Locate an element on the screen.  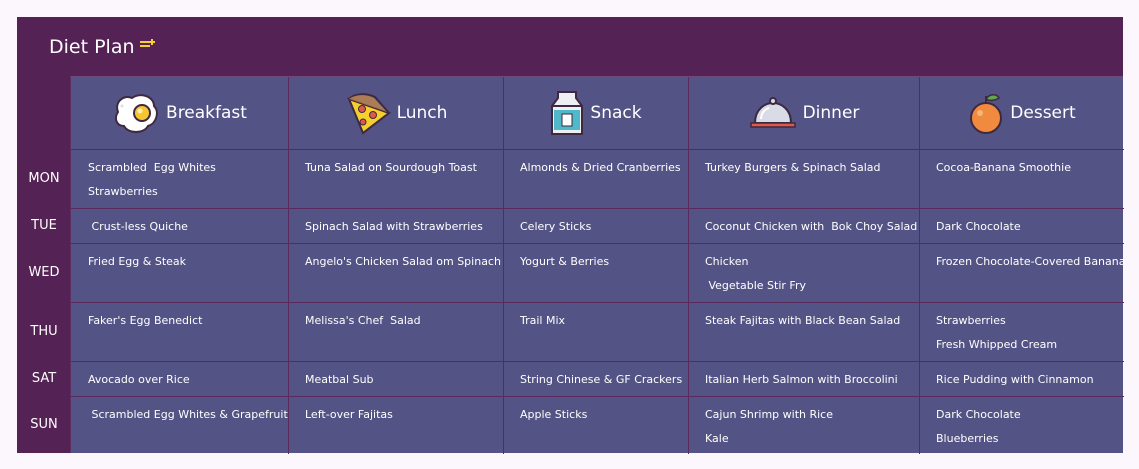
cell-thu-lunch: Melissa's Chef Salad is located at coordinates (396, 332).